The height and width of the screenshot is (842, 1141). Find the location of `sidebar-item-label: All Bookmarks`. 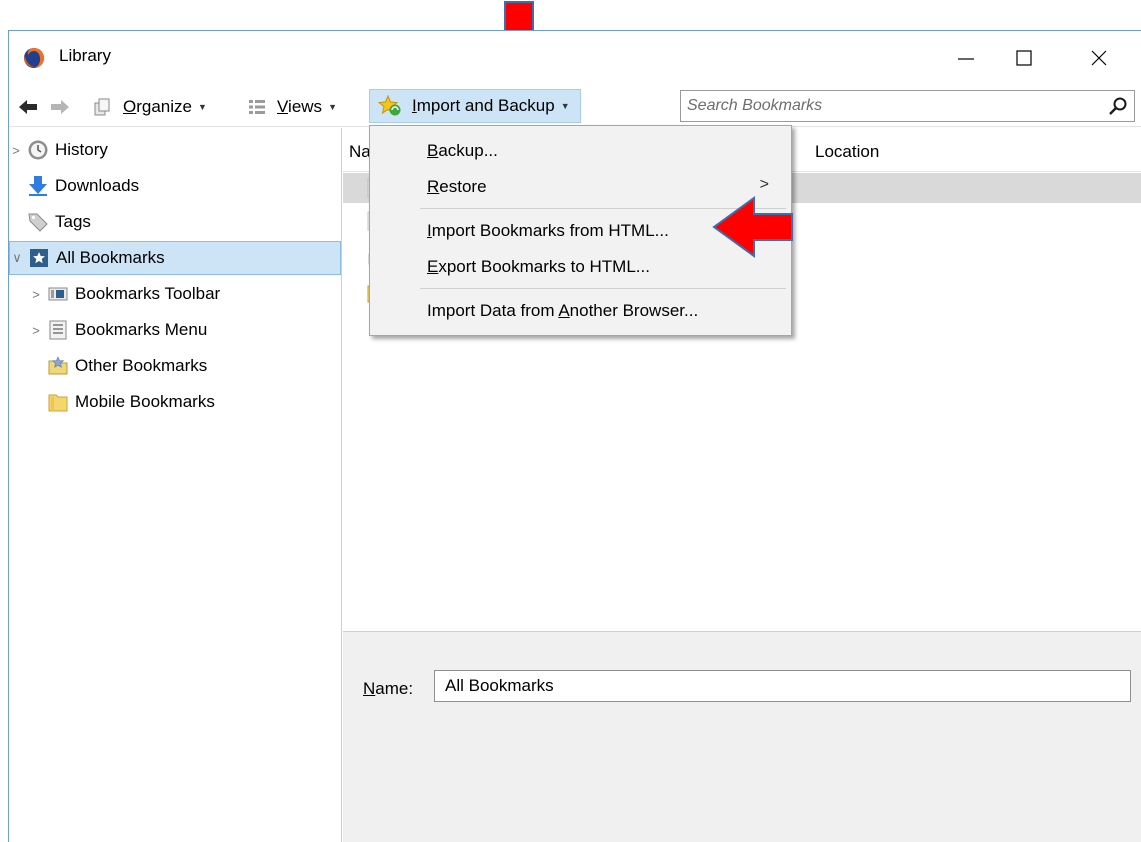

sidebar-item-label: All Bookmarks is located at coordinates (110, 257).